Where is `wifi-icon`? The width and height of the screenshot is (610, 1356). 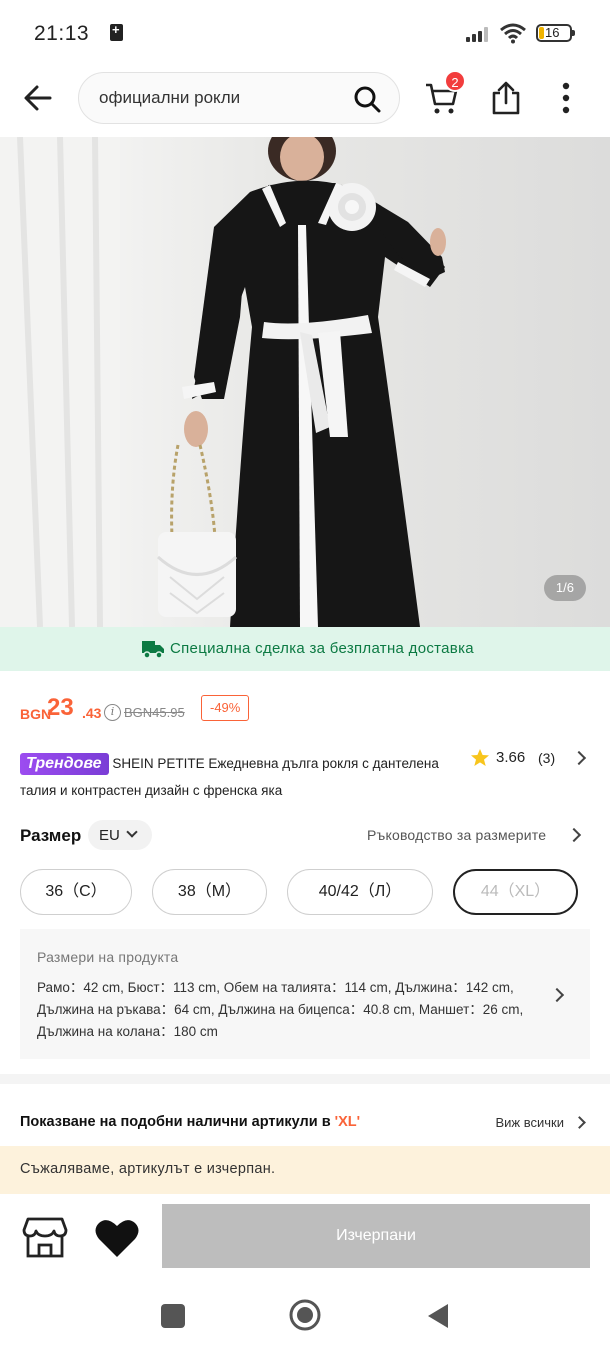 wifi-icon is located at coordinates (513, 33).